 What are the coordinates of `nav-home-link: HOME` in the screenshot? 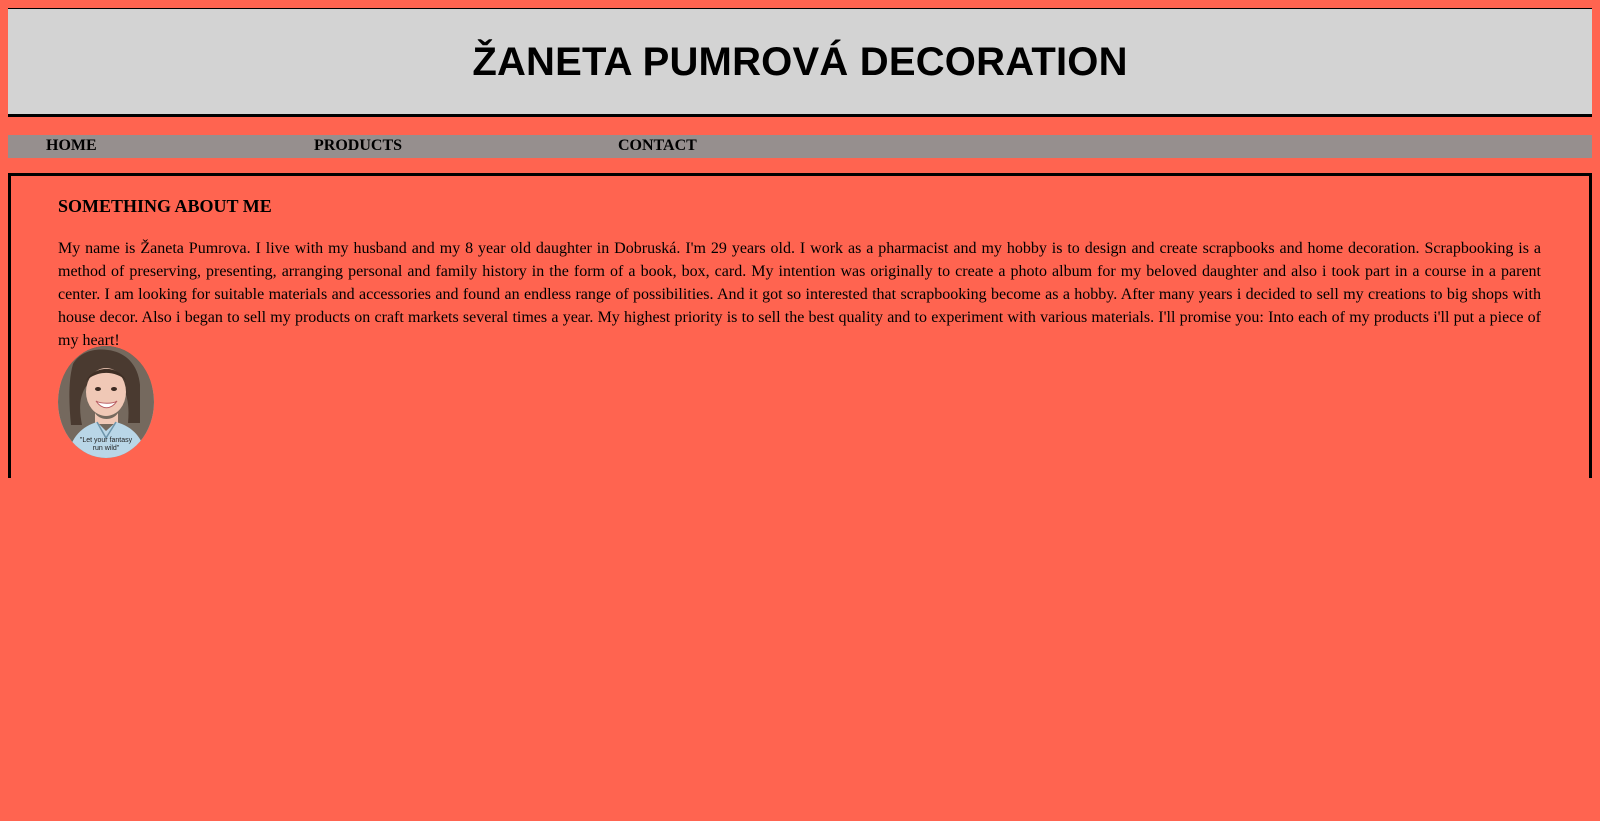 It's located at (71, 146).